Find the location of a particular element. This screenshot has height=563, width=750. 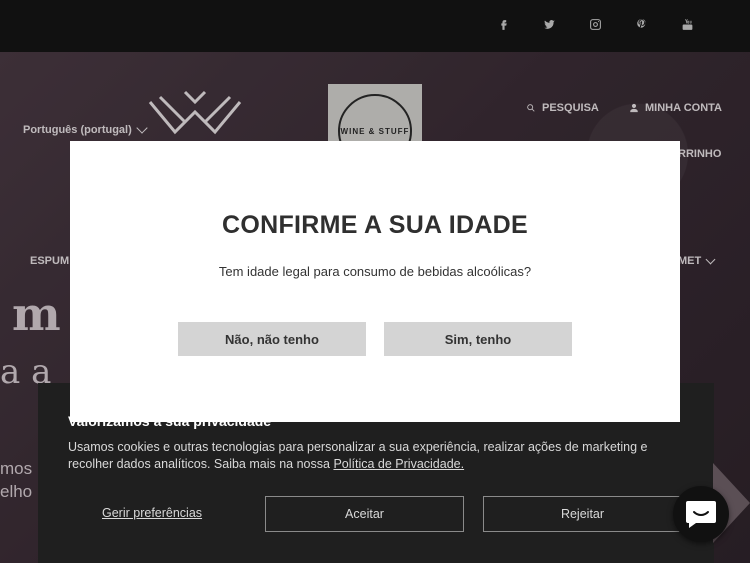

age-gate-title: CONFIRME A SUA IDADE is located at coordinates (375, 225).